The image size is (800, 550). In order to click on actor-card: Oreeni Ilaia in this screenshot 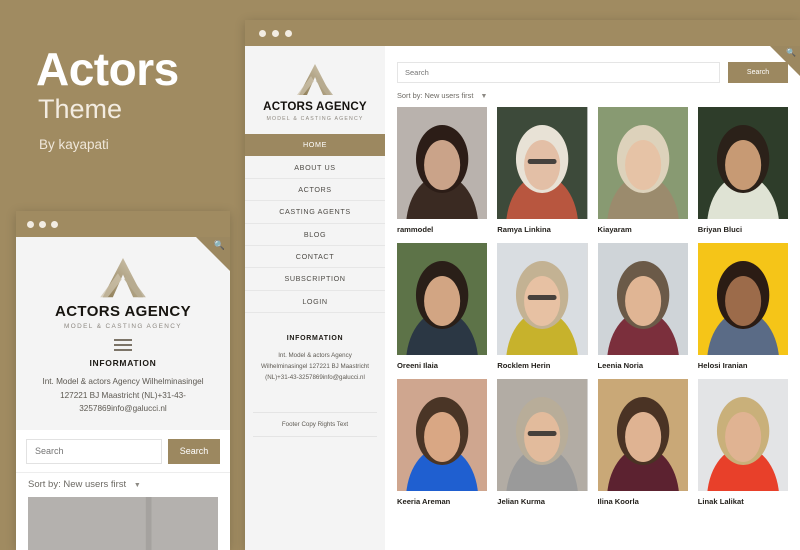, I will do `click(442, 307)`.